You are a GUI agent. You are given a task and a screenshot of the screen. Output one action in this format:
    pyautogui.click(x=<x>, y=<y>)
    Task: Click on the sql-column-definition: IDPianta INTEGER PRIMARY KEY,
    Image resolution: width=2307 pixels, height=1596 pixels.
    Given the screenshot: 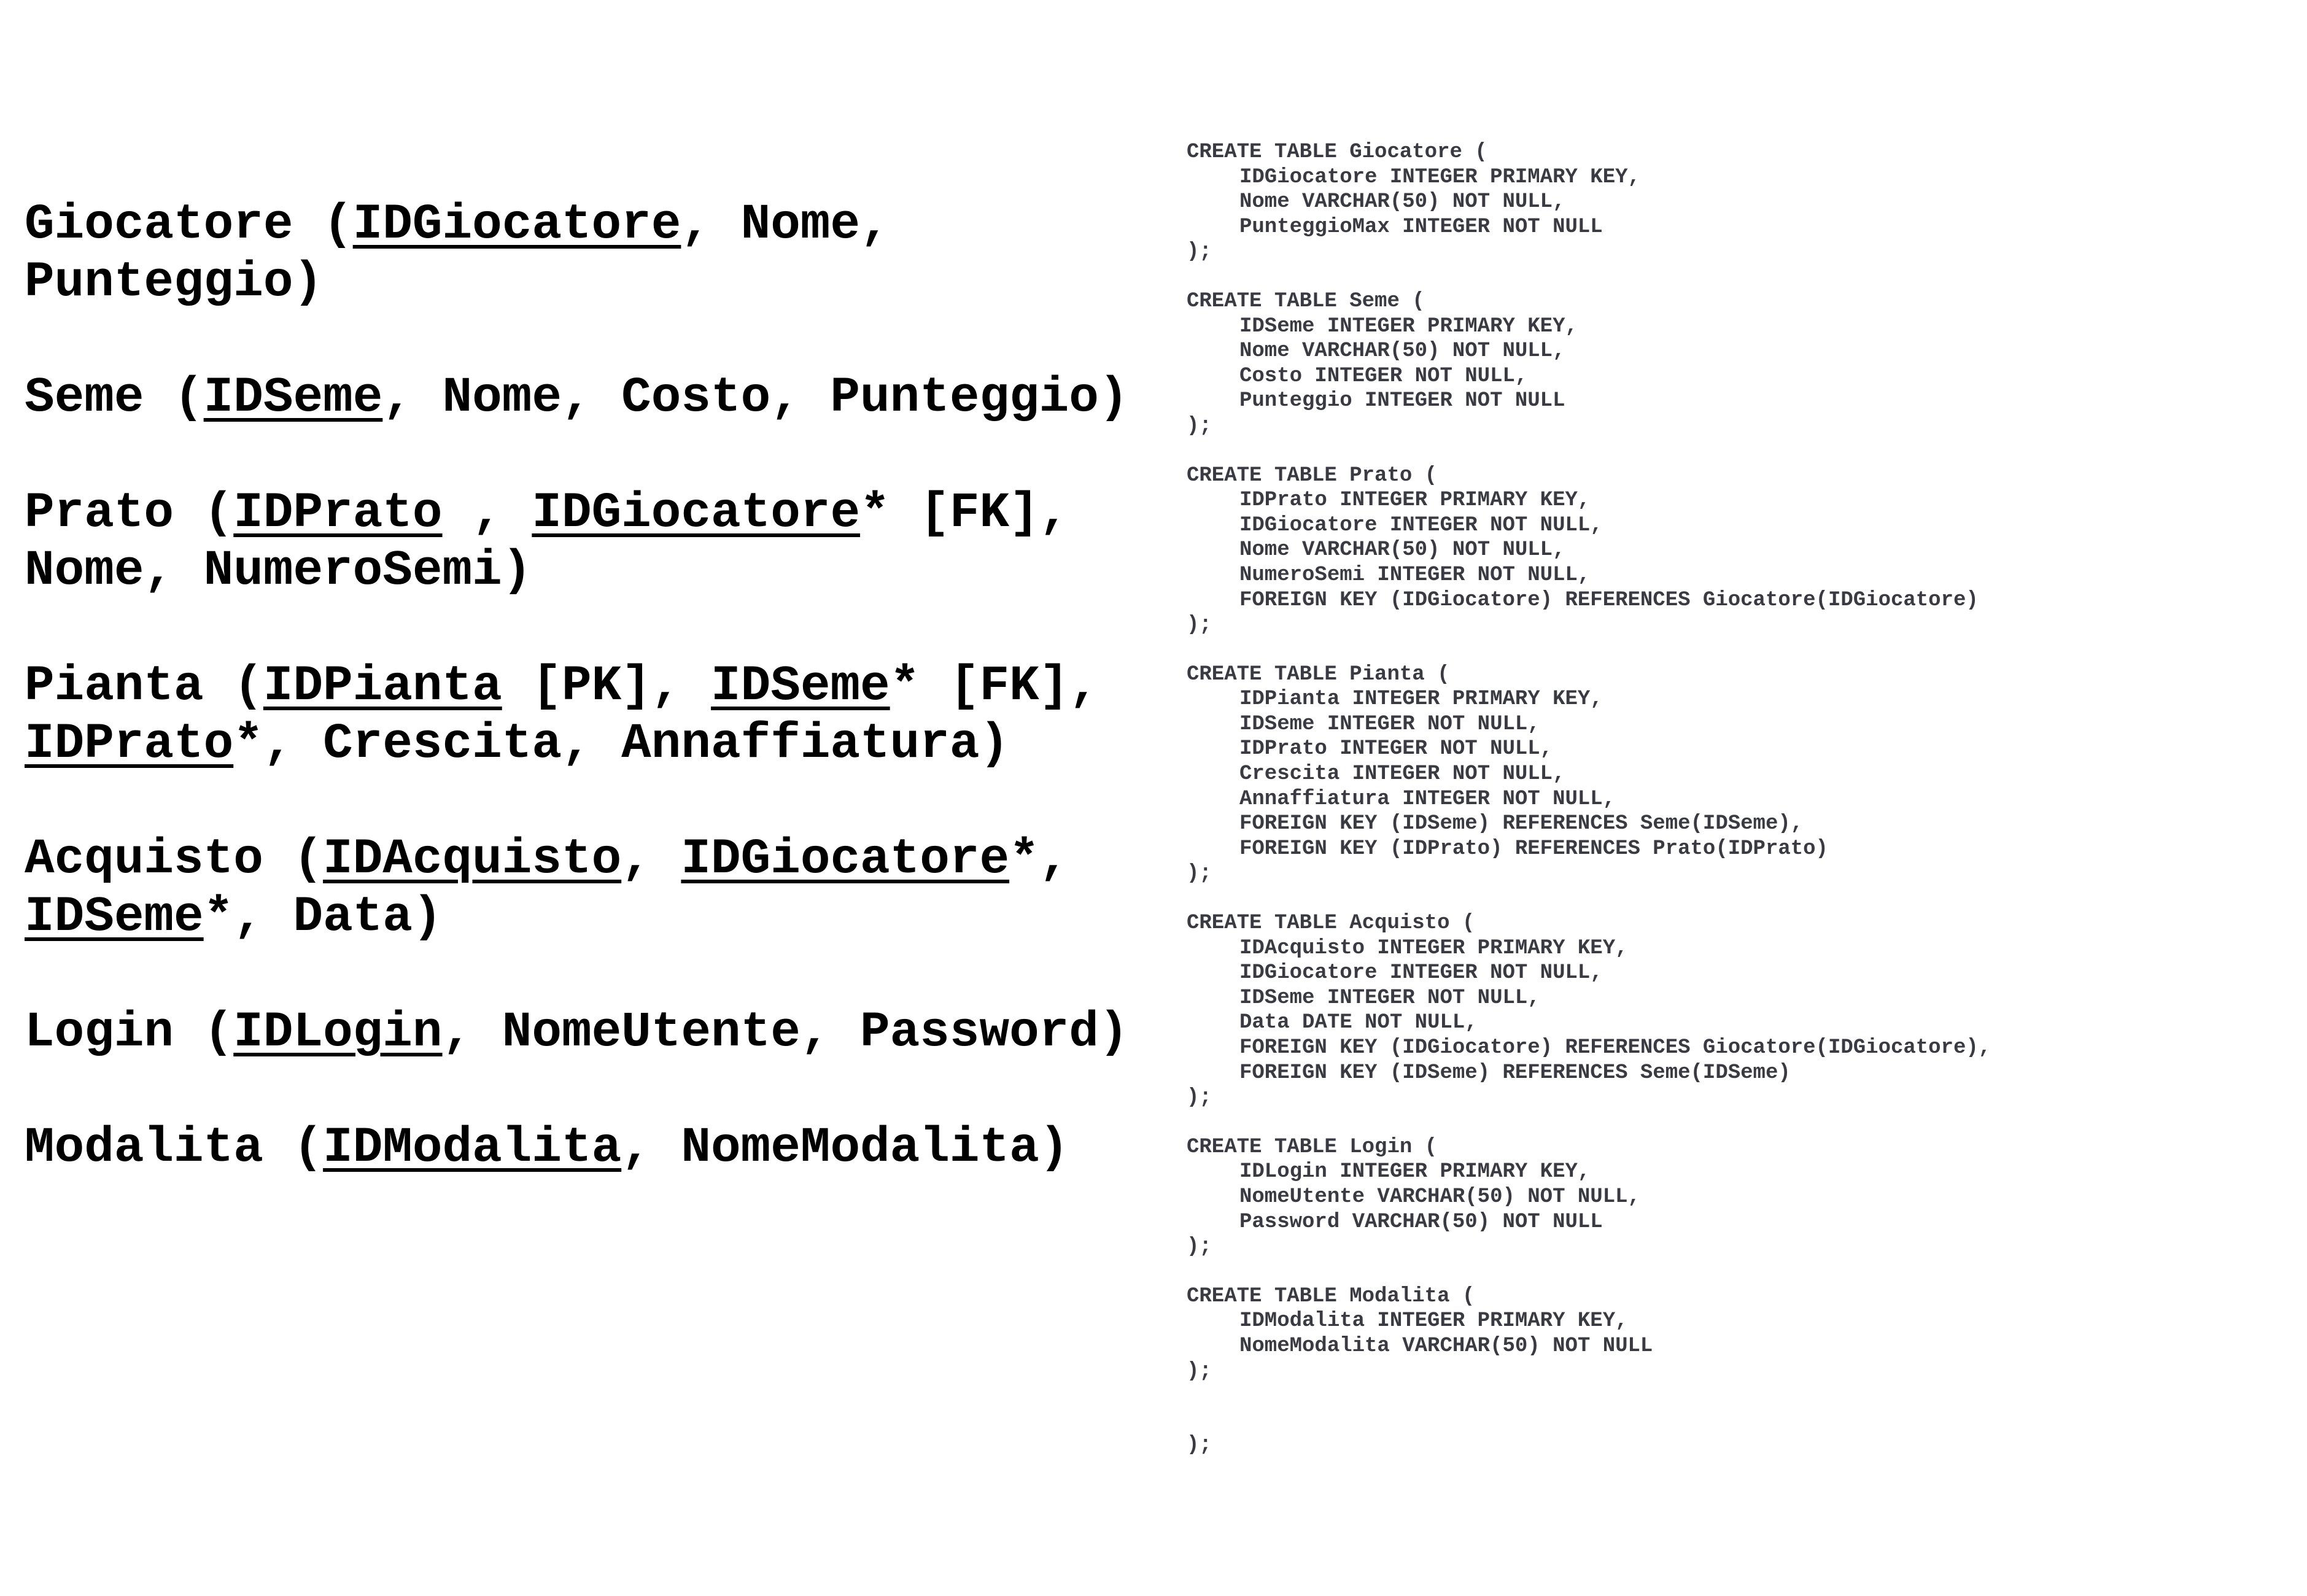 What is the action you would take?
    pyautogui.click(x=1421, y=699)
    